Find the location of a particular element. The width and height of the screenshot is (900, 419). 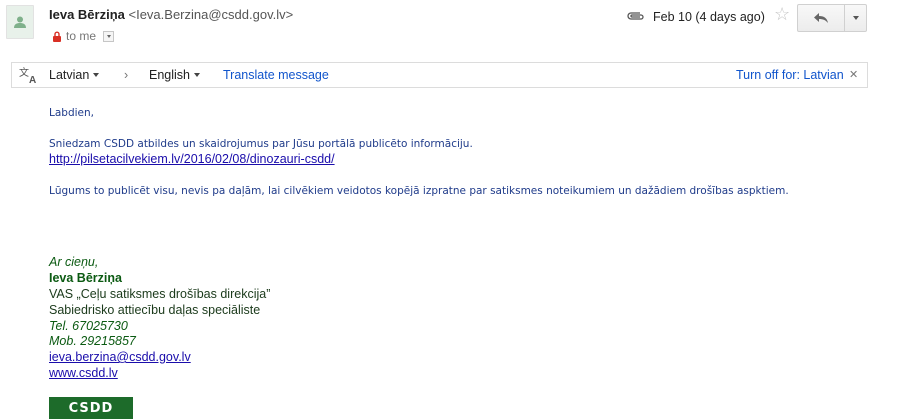

signature-closing: Ar cieņu, is located at coordinates (74, 262).